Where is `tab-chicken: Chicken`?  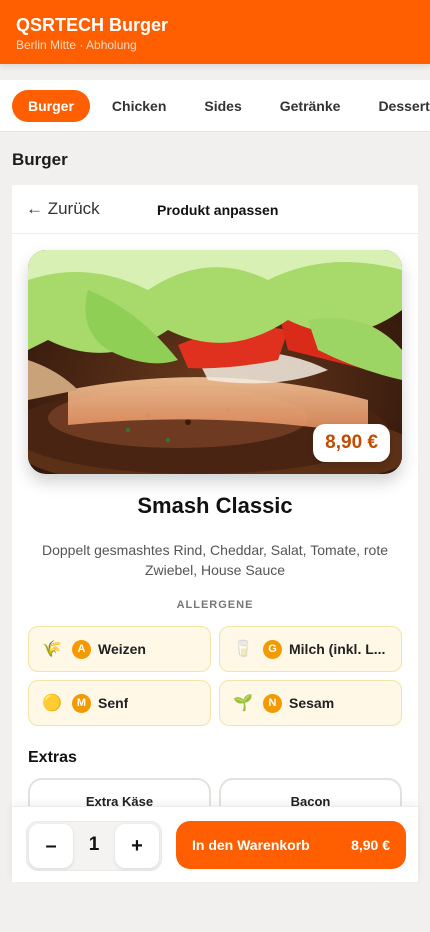
tab-chicken: Chicken is located at coordinates (139, 106).